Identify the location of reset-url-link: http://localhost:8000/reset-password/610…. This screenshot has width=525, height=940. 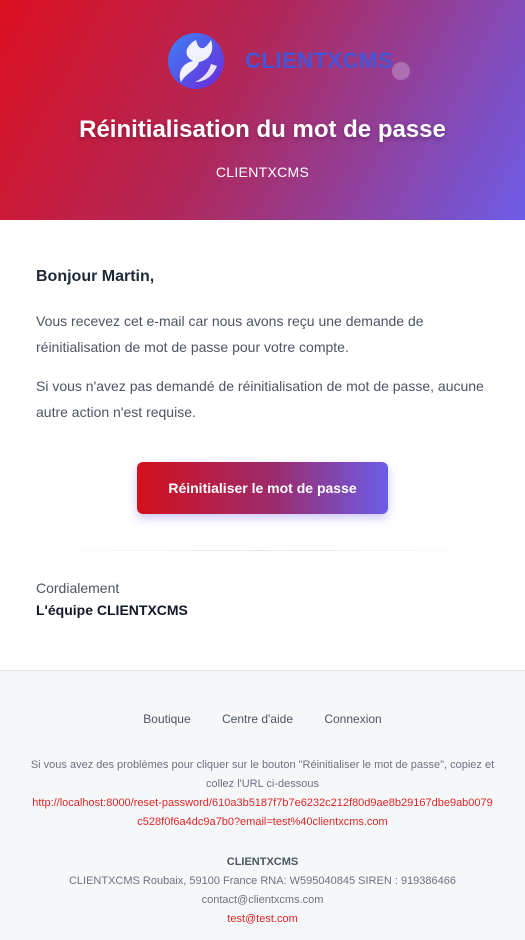
(262, 813).